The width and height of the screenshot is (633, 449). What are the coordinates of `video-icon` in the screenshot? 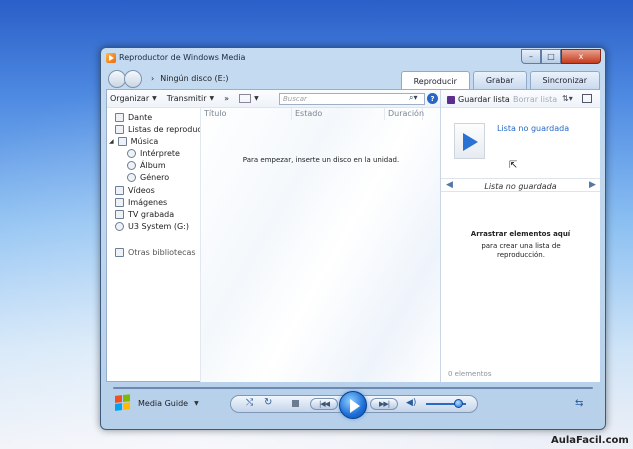 It's located at (119, 190).